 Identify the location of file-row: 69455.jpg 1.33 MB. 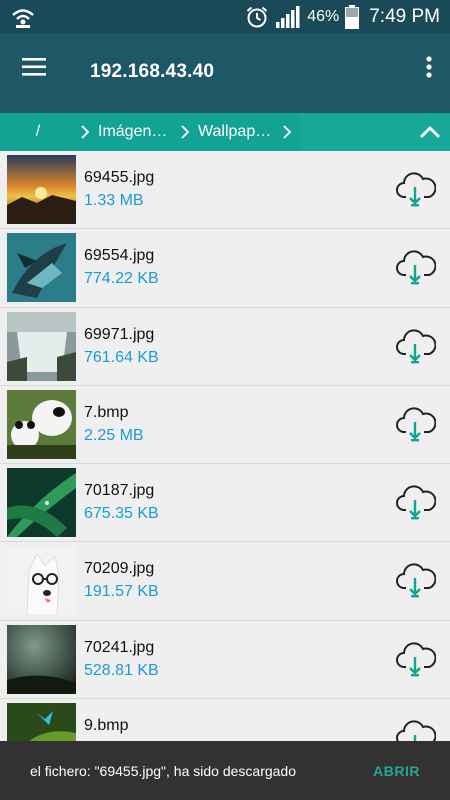
(225, 190).